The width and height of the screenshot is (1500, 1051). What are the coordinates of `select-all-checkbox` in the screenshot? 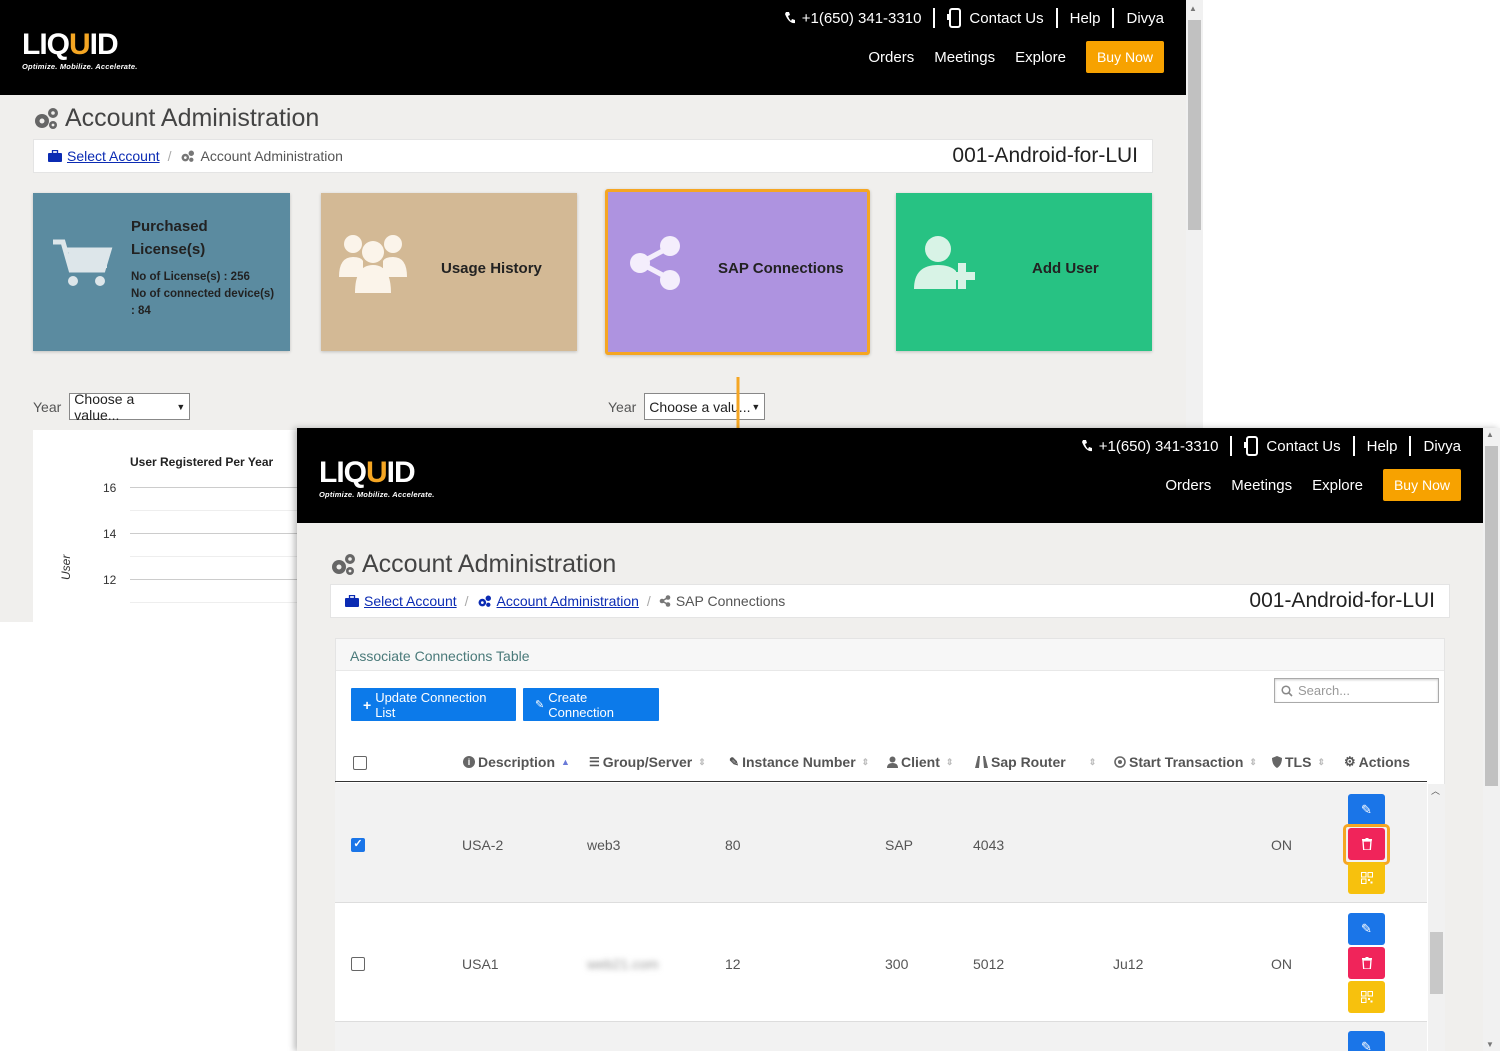 It's located at (360, 763).